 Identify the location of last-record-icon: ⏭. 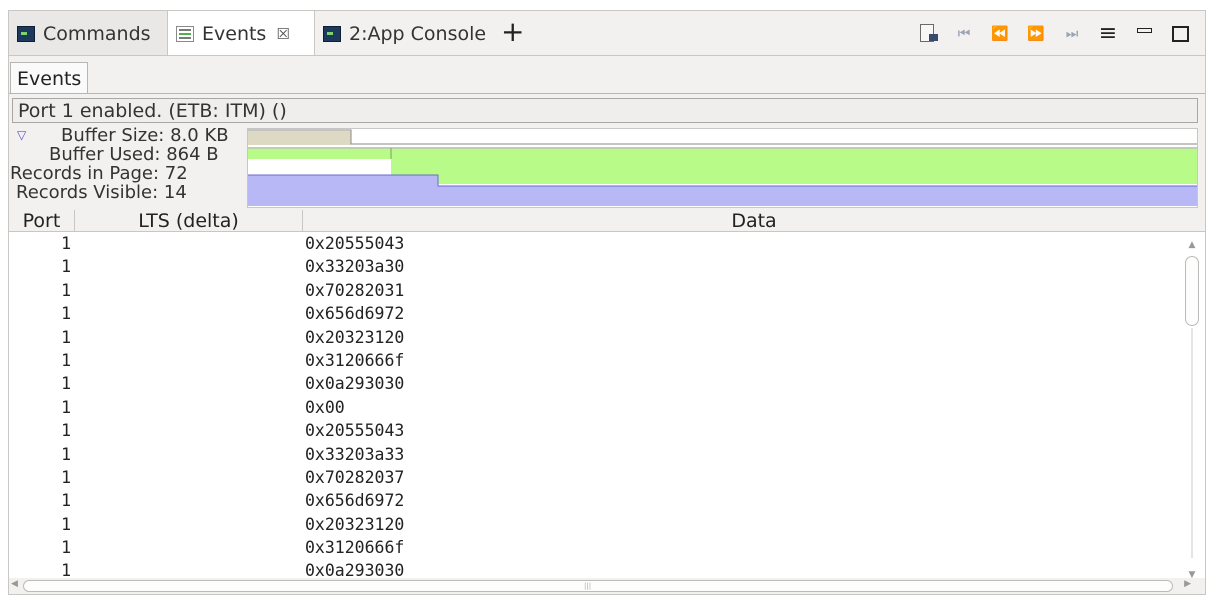
(1072, 34).